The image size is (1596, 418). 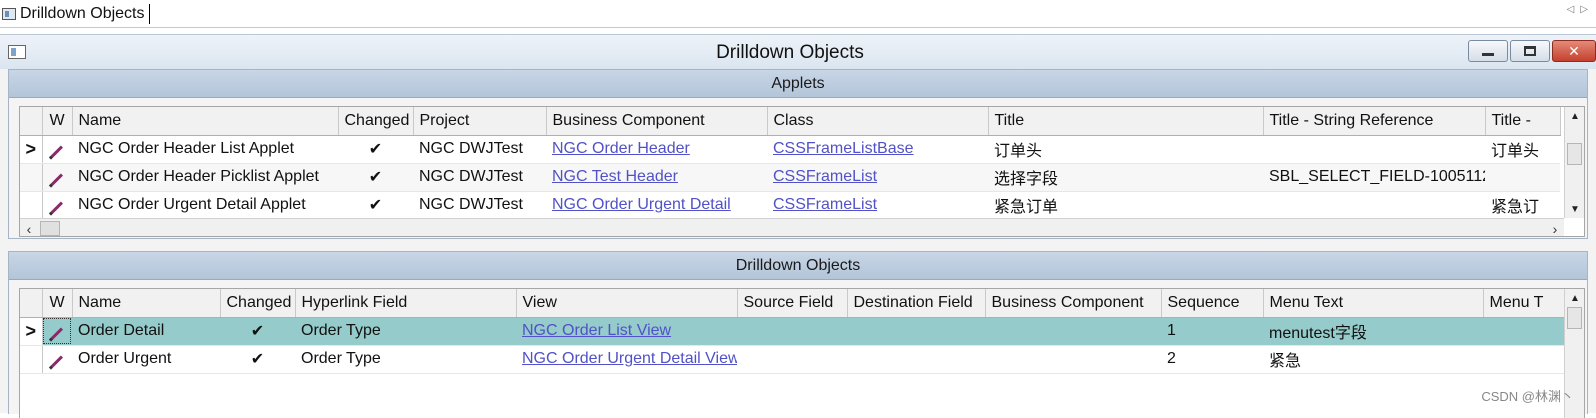 What do you see at coordinates (1374, 121) in the screenshot?
I see `column-header: Title - String Reference` at bounding box center [1374, 121].